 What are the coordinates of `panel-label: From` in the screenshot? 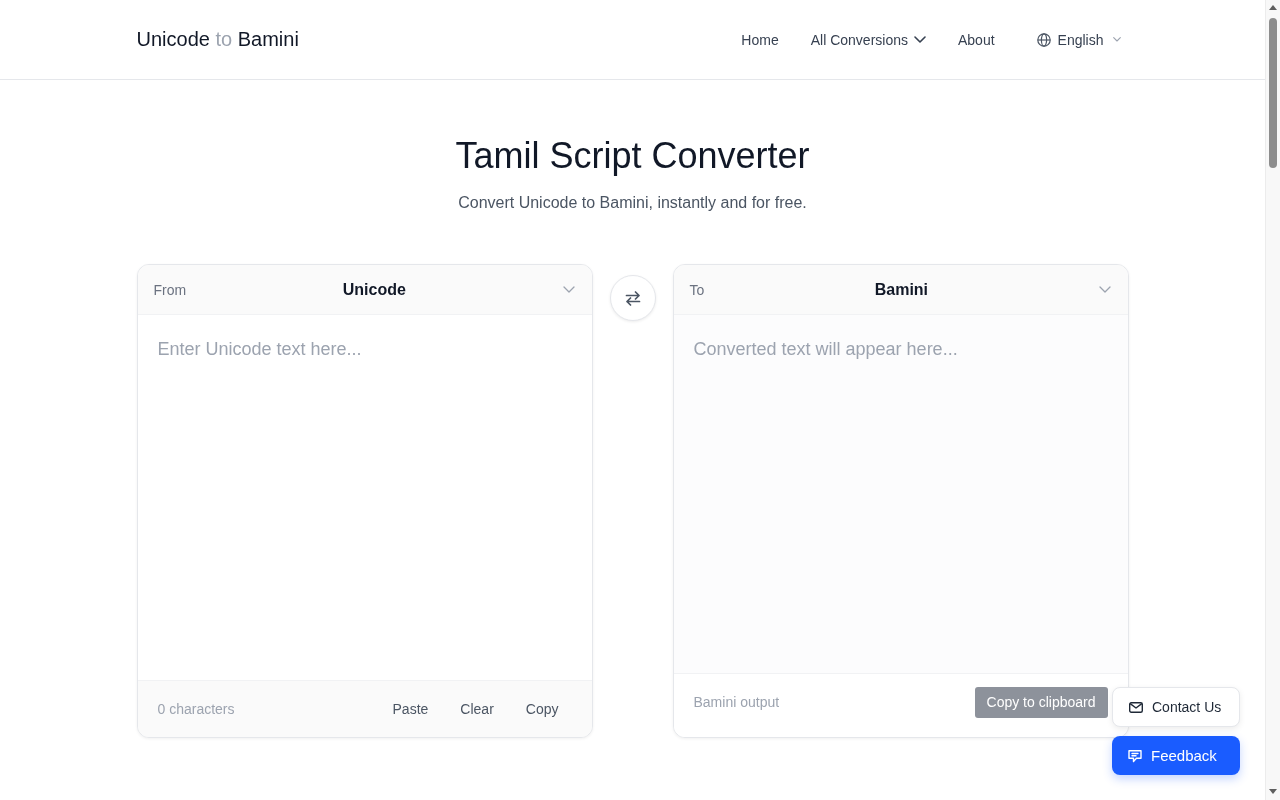 It's located at (170, 289).